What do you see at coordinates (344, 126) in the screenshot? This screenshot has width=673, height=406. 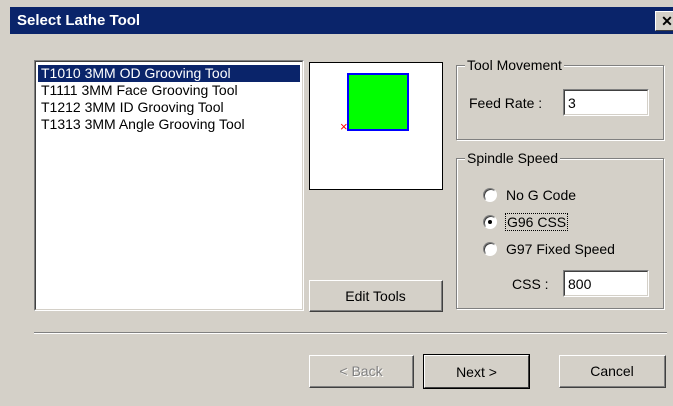 I see `tool-origin-marker: ×` at bounding box center [344, 126].